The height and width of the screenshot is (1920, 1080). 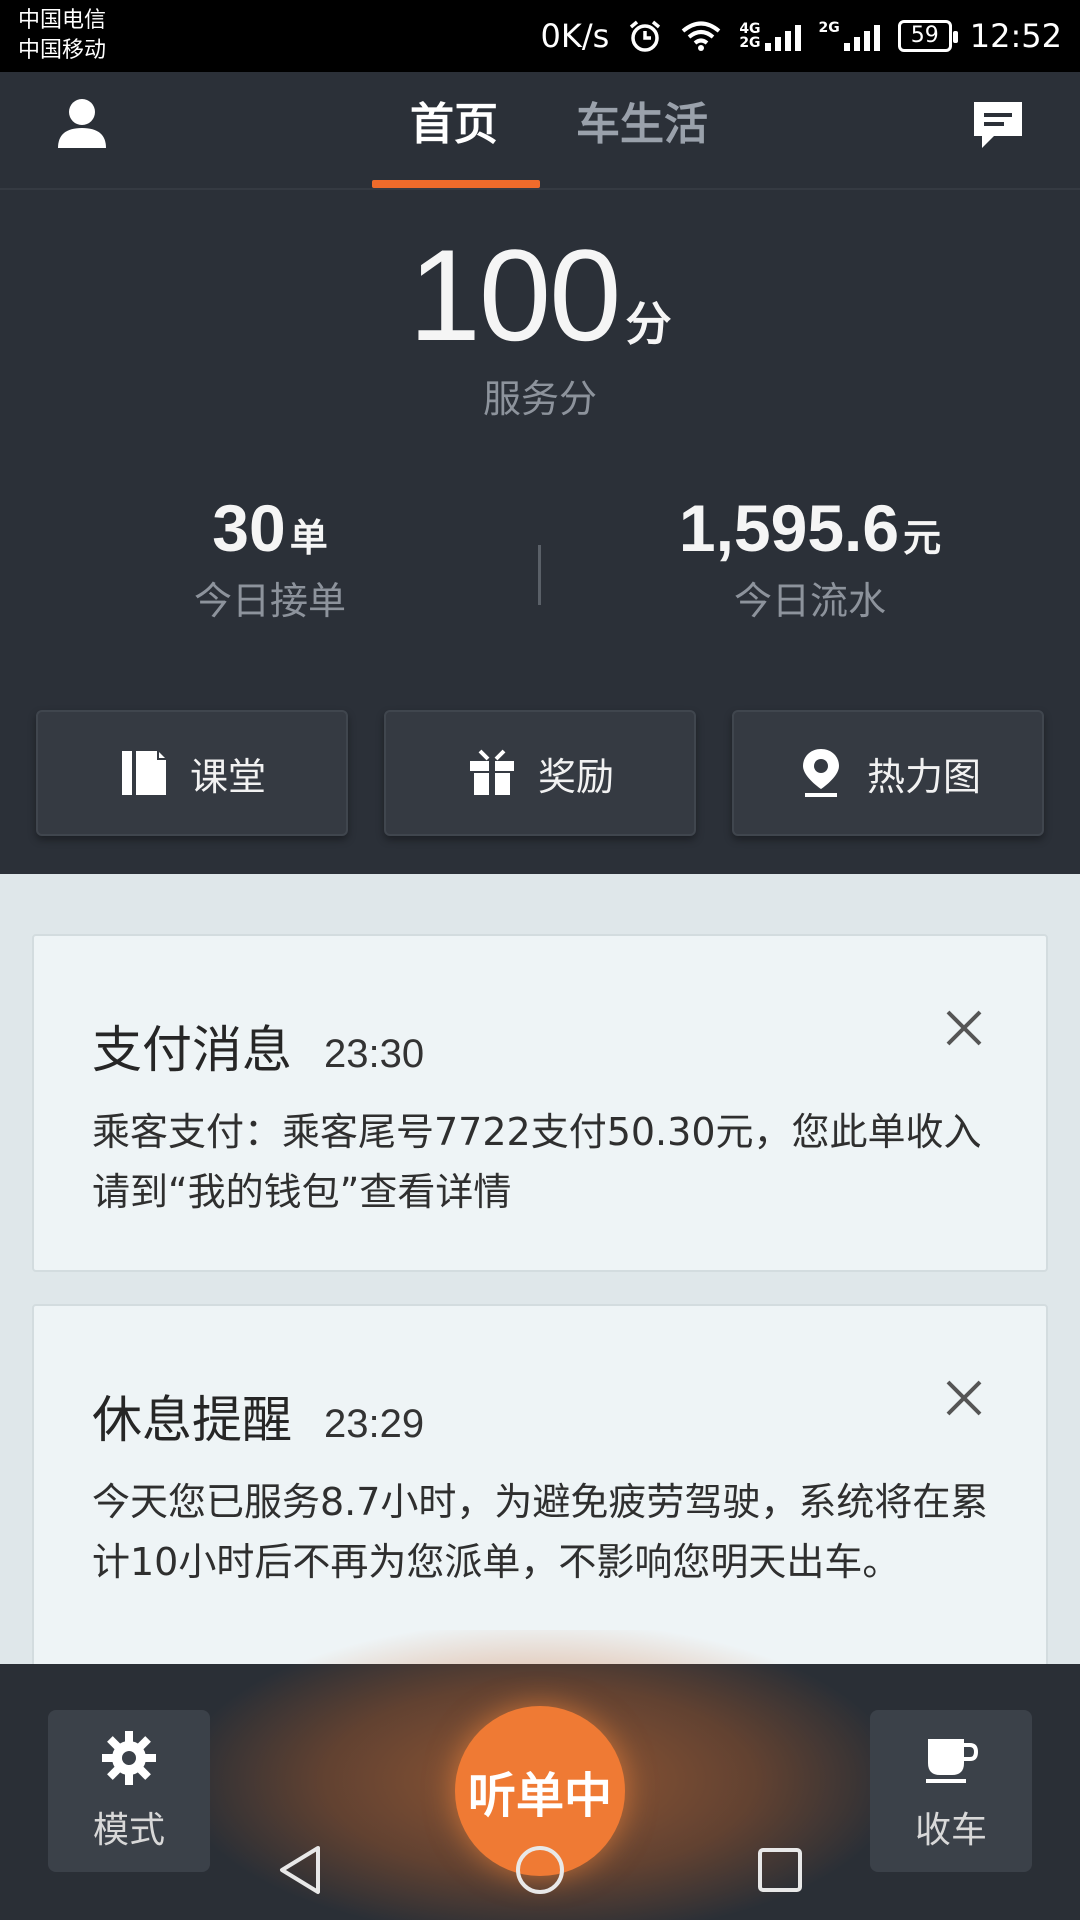 What do you see at coordinates (770, 36) in the screenshot?
I see `signal-icon: 4G 2G` at bounding box center [770, 36].